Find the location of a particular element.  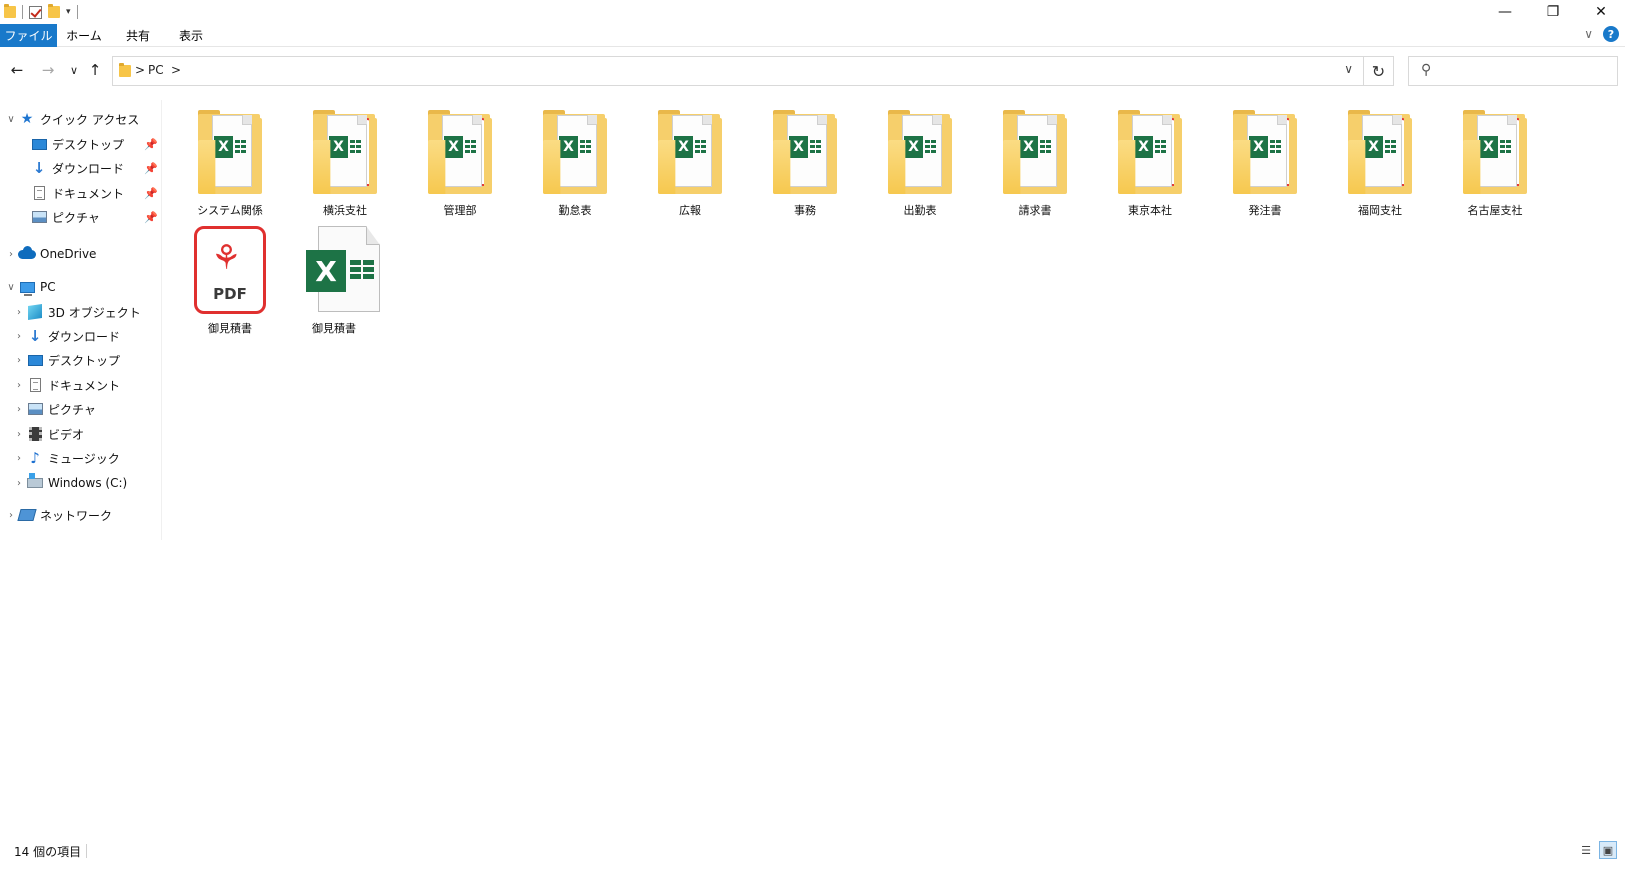

search-box: ⚲ is located at coordinates (1513, 71).